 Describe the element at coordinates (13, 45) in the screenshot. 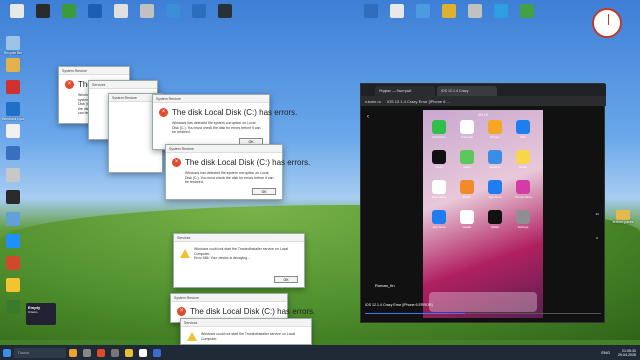

I see `desktop-icon: Recycle Bin` at that location.